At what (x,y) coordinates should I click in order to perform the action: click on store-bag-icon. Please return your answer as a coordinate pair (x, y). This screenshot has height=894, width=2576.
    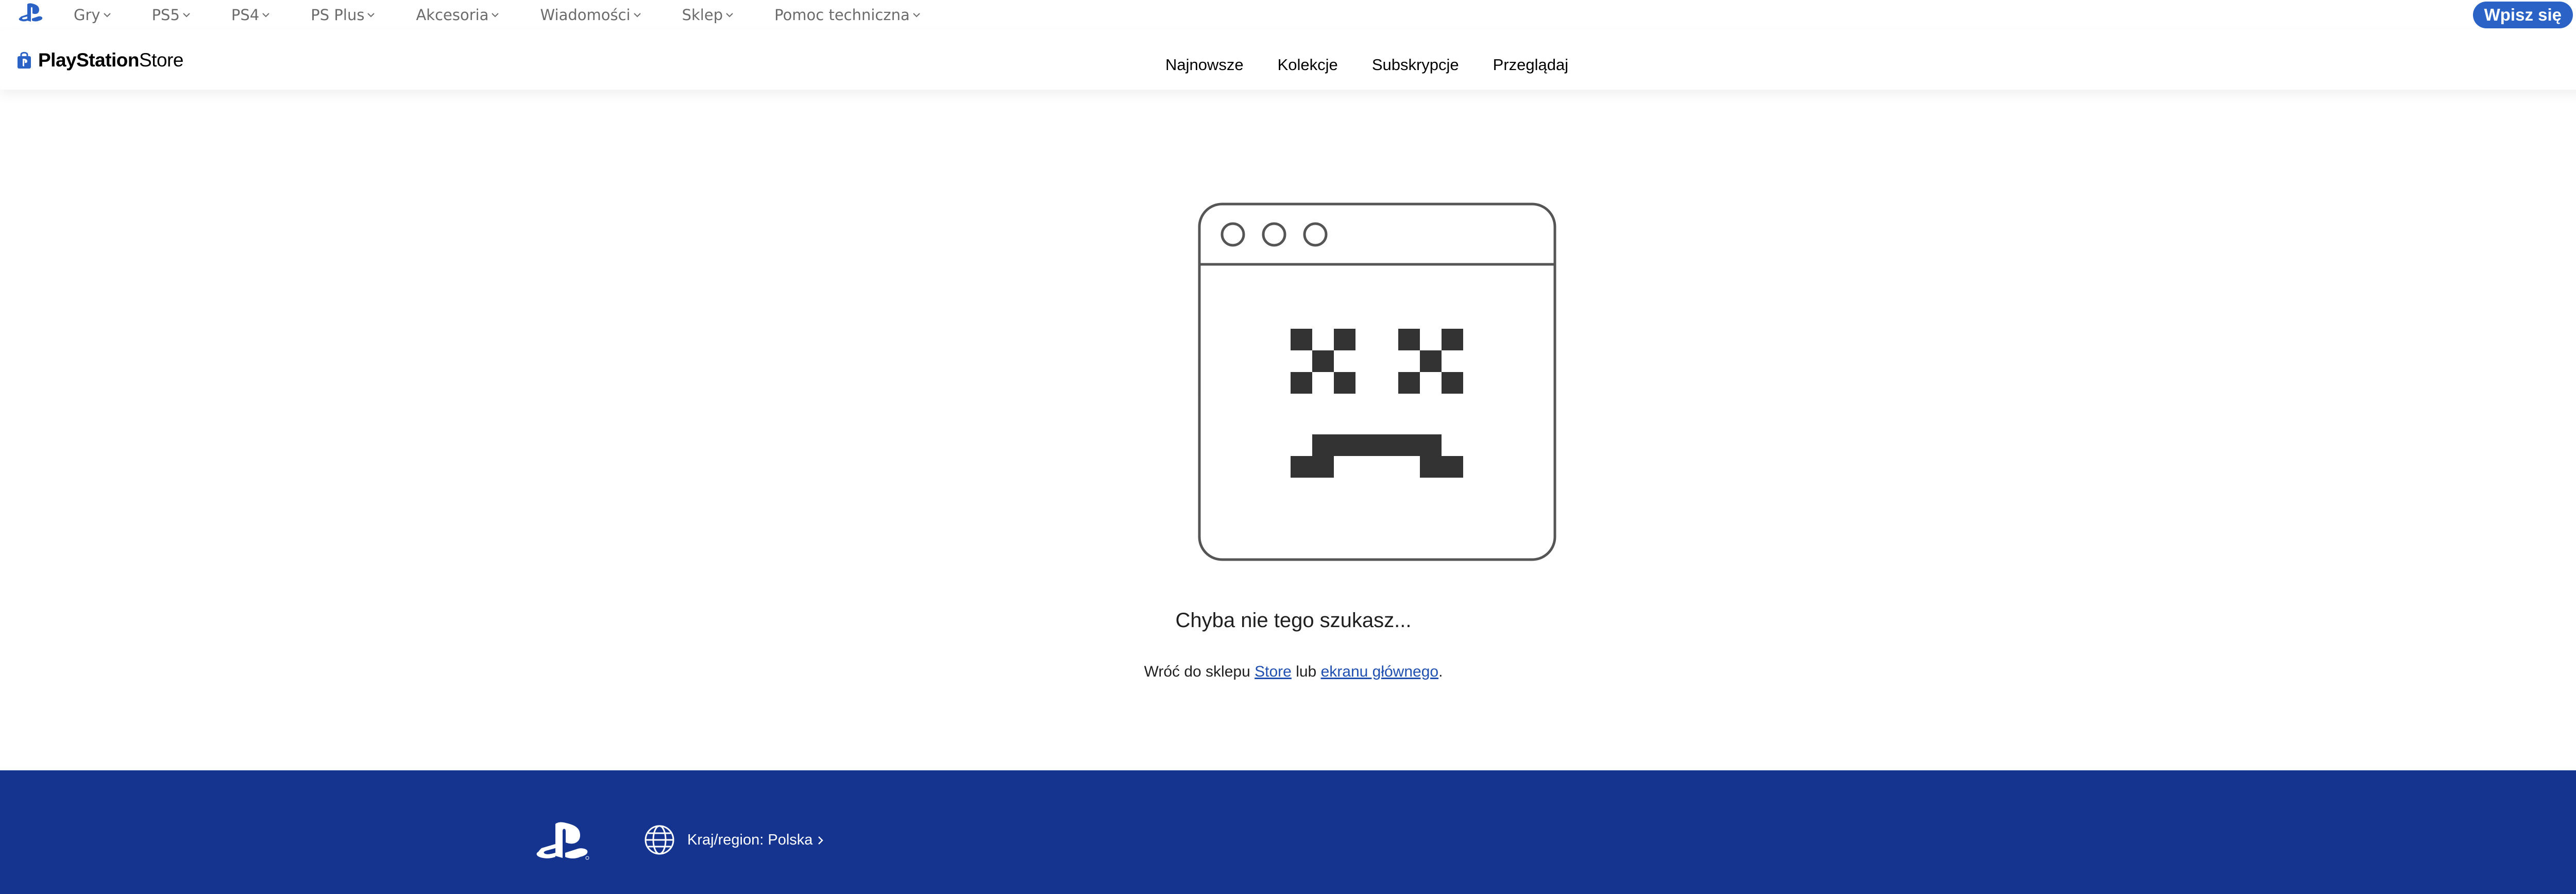
    Looking at the image, I should click on (24, 60).